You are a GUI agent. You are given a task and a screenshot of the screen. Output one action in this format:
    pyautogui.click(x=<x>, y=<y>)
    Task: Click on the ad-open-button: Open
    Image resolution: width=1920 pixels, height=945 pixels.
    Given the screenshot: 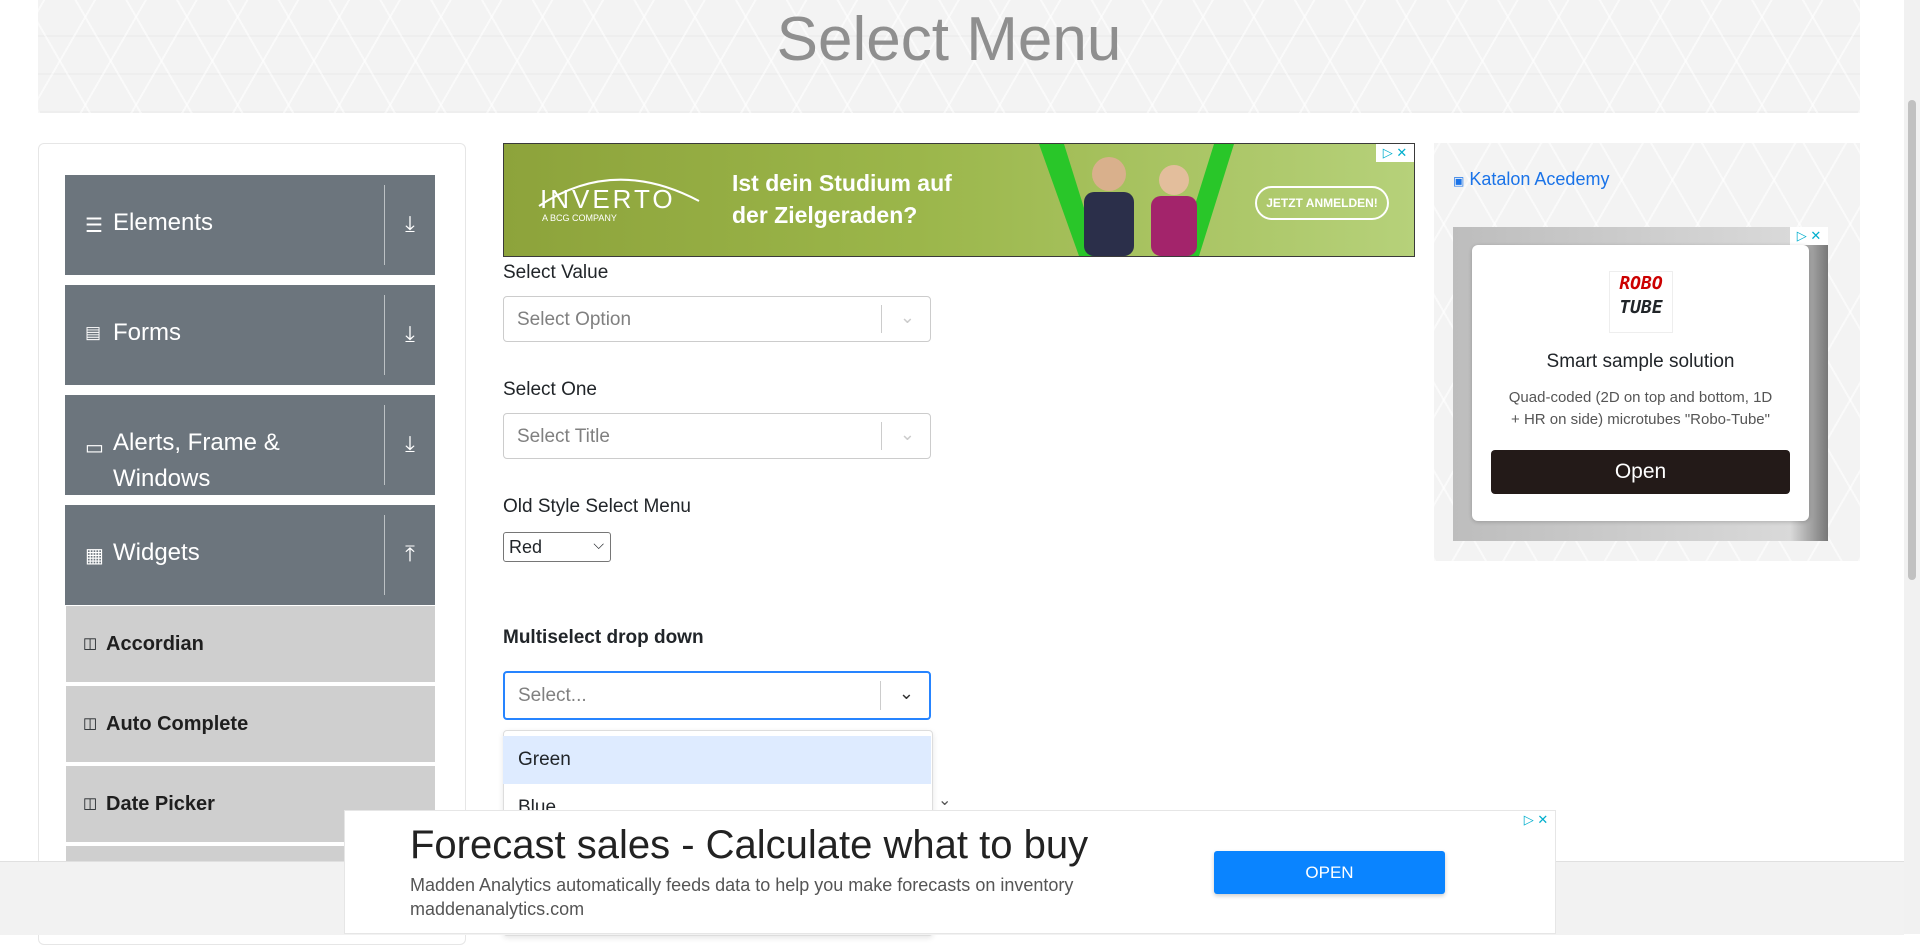 What is the action you would take?
    pyautogui.click(x=1640, y=472)
    